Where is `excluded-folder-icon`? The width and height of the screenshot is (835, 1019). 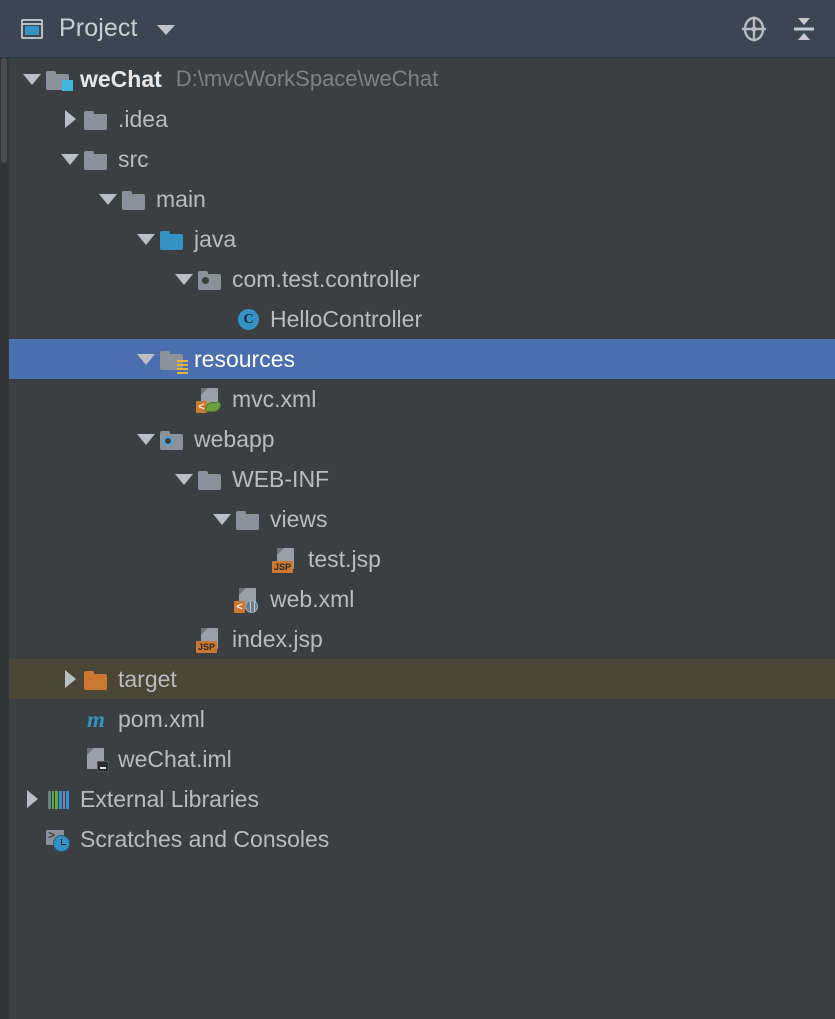 excluded-folder-icon is located at coordinates (96, 679).